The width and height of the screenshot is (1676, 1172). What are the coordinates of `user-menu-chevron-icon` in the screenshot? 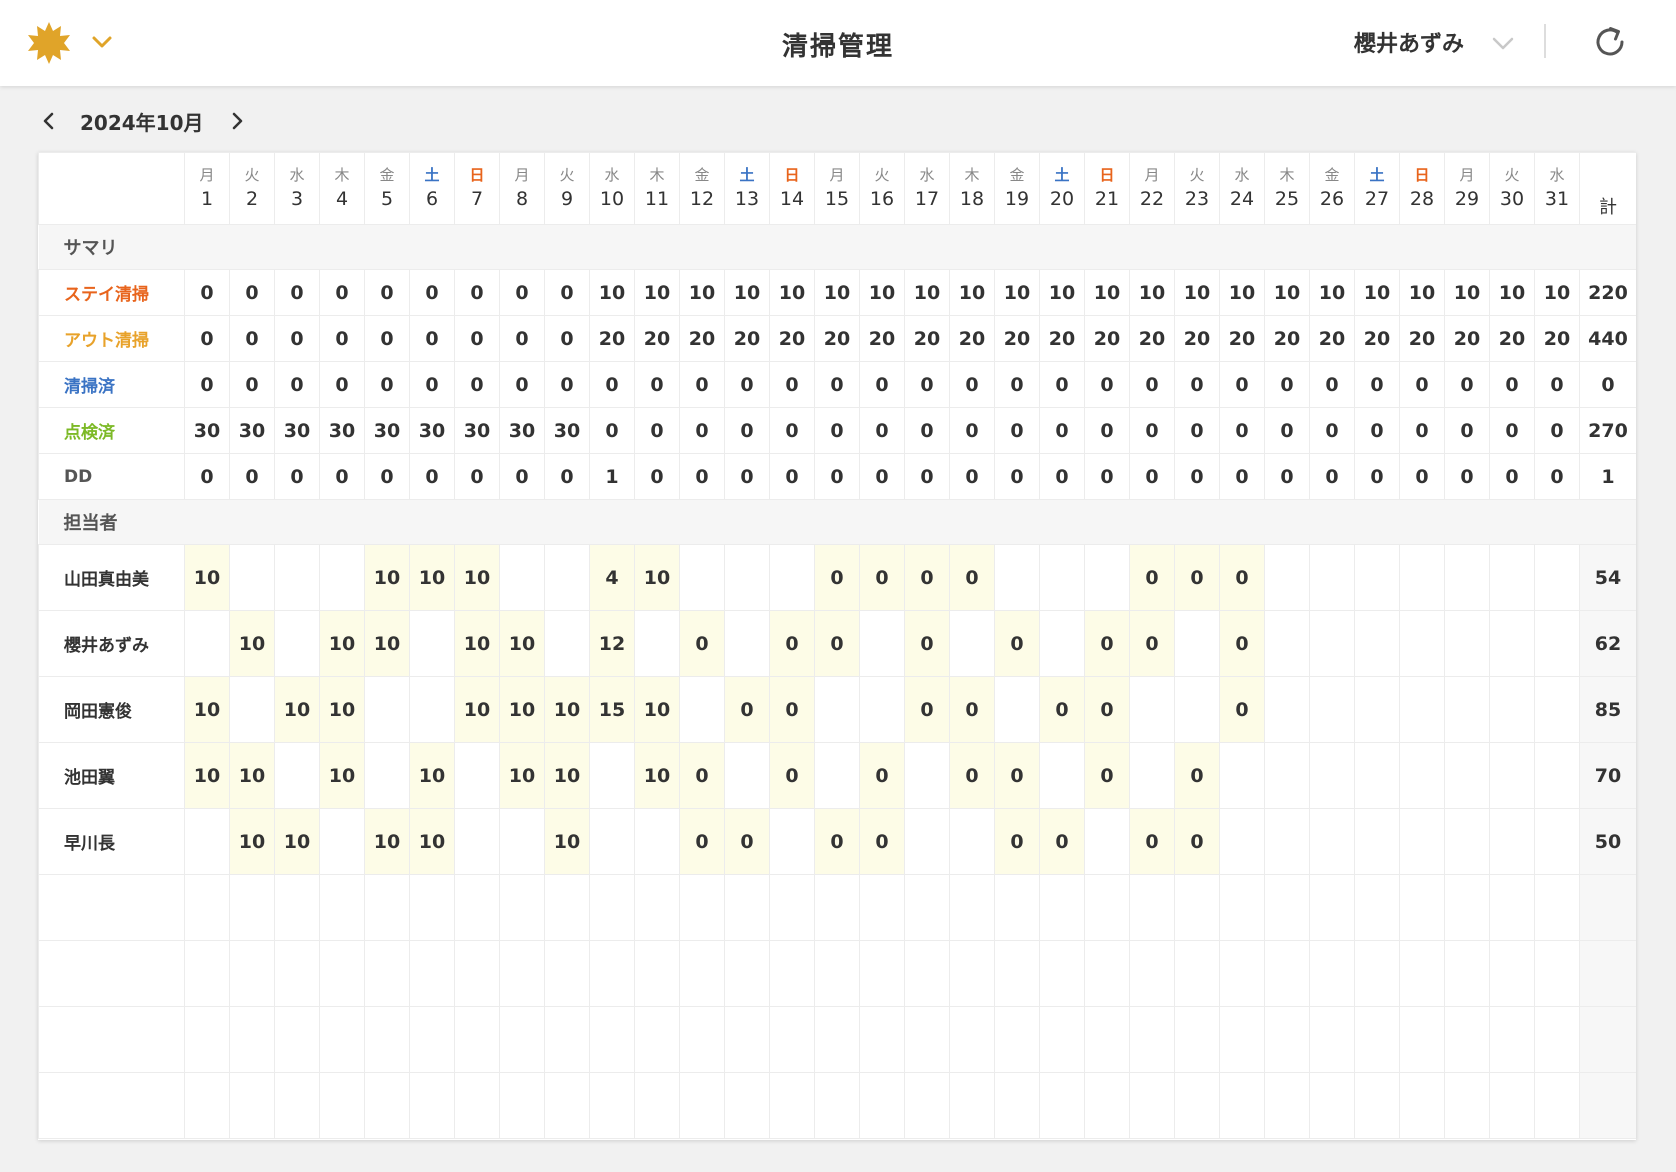 It's located at (1503, 43).